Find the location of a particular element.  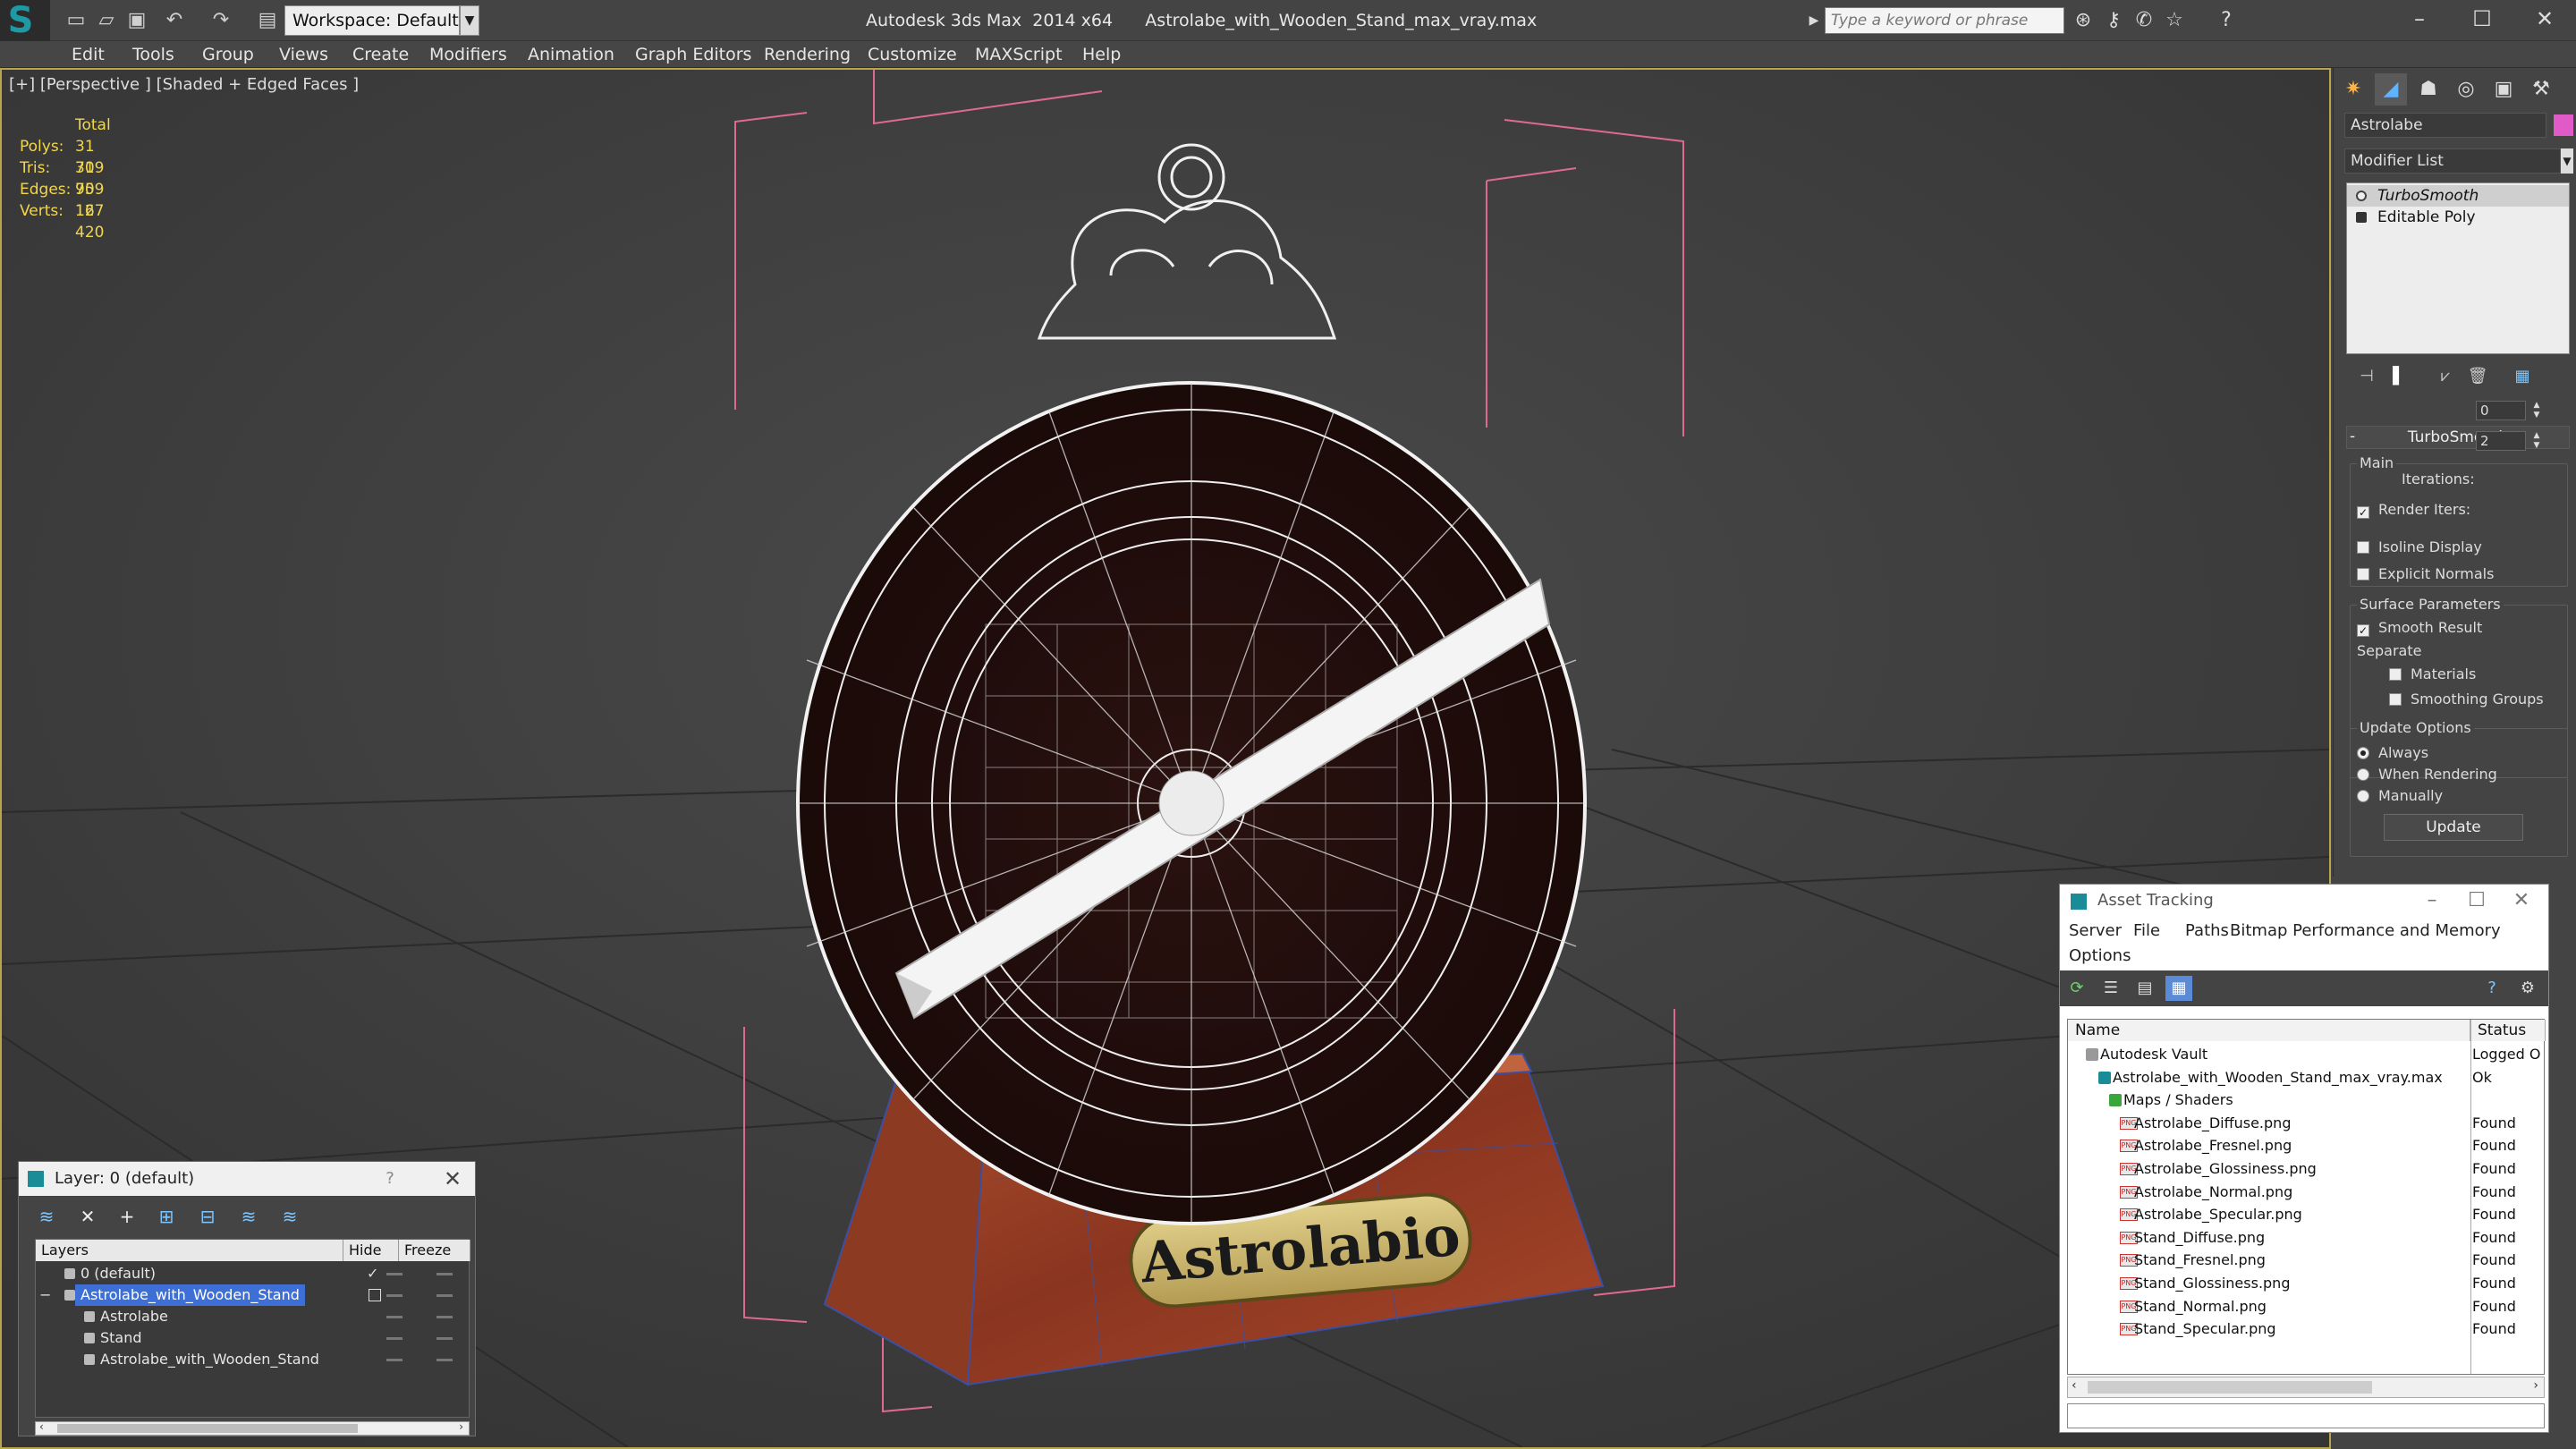

manually-row: Manually is located at coordinates (2400, 795).